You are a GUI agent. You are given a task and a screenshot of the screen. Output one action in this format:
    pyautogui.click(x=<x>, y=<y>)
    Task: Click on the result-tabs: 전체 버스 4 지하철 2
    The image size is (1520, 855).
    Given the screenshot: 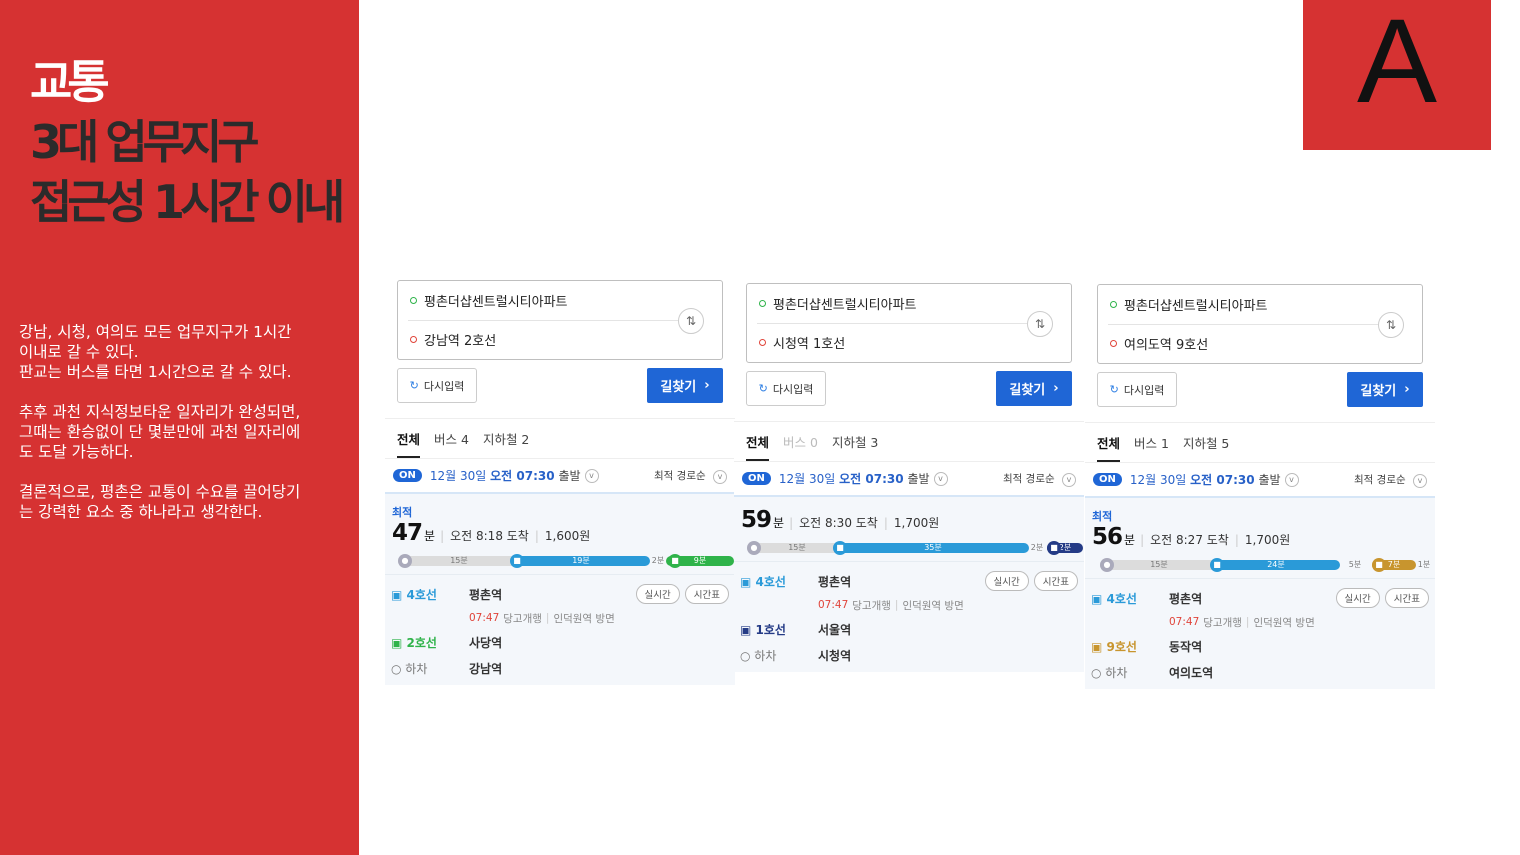 What is the action you would take?
    pyautogui.click(x=560, y=438)
    